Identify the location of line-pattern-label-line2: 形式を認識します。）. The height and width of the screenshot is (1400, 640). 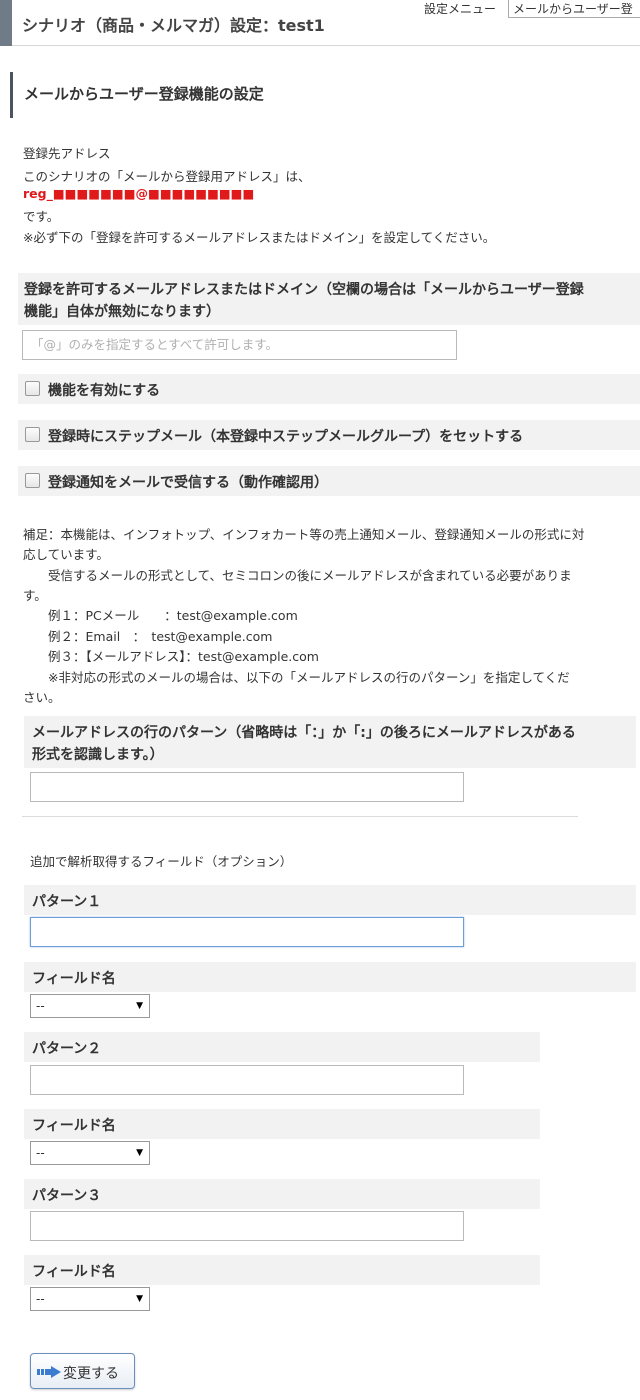
(98, 755).